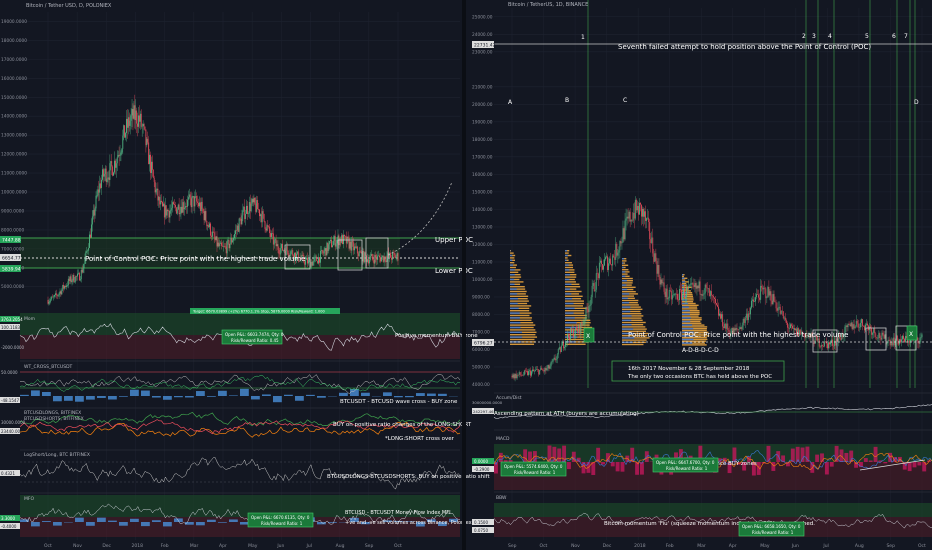 This screenshot has height=550, width=932. I want to click on attempt-number: 1, so click(583, 37).